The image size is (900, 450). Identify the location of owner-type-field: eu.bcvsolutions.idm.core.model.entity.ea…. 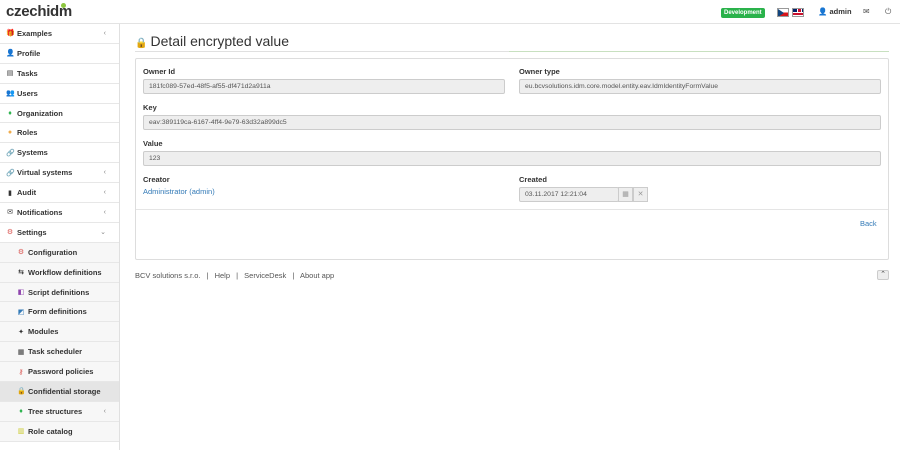
(700, 86).